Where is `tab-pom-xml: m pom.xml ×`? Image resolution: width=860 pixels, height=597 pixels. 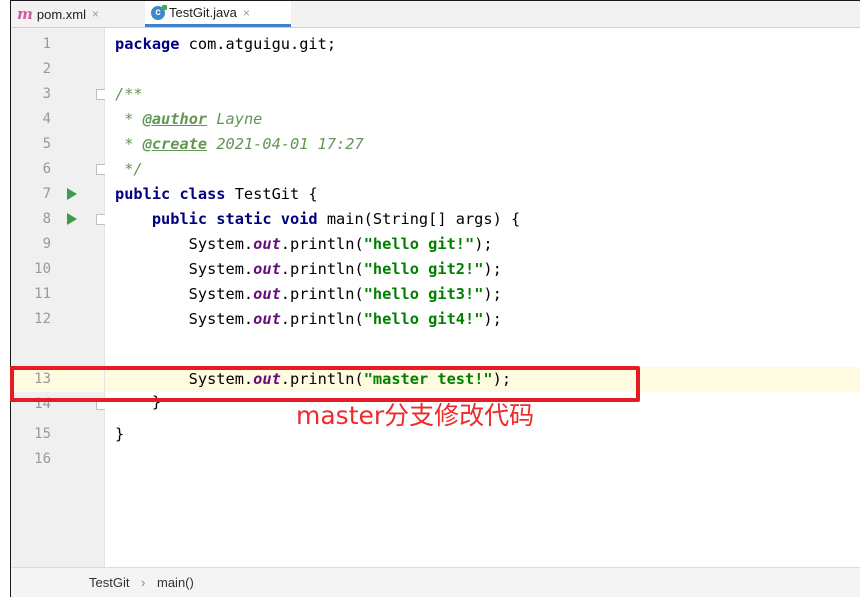
tab-pom-xml: m pom.xml × is located at coordinates (79, 14).